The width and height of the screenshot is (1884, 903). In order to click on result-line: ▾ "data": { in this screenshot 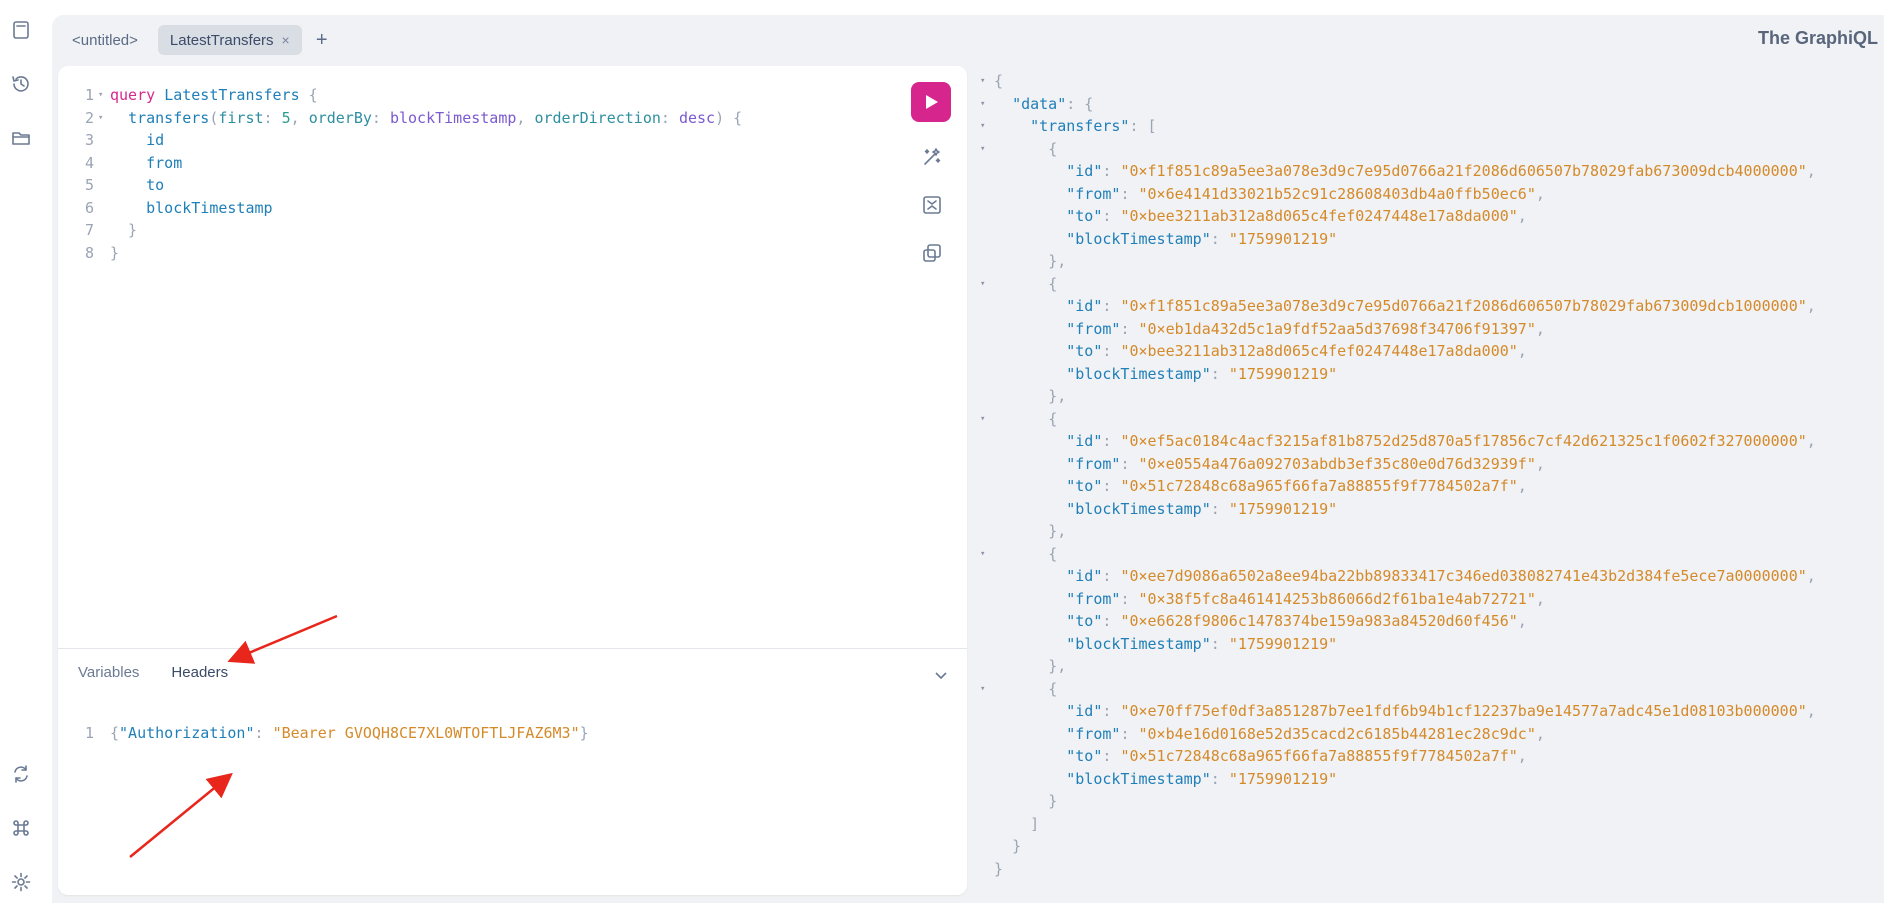, I will do `click(1398, 104)`.